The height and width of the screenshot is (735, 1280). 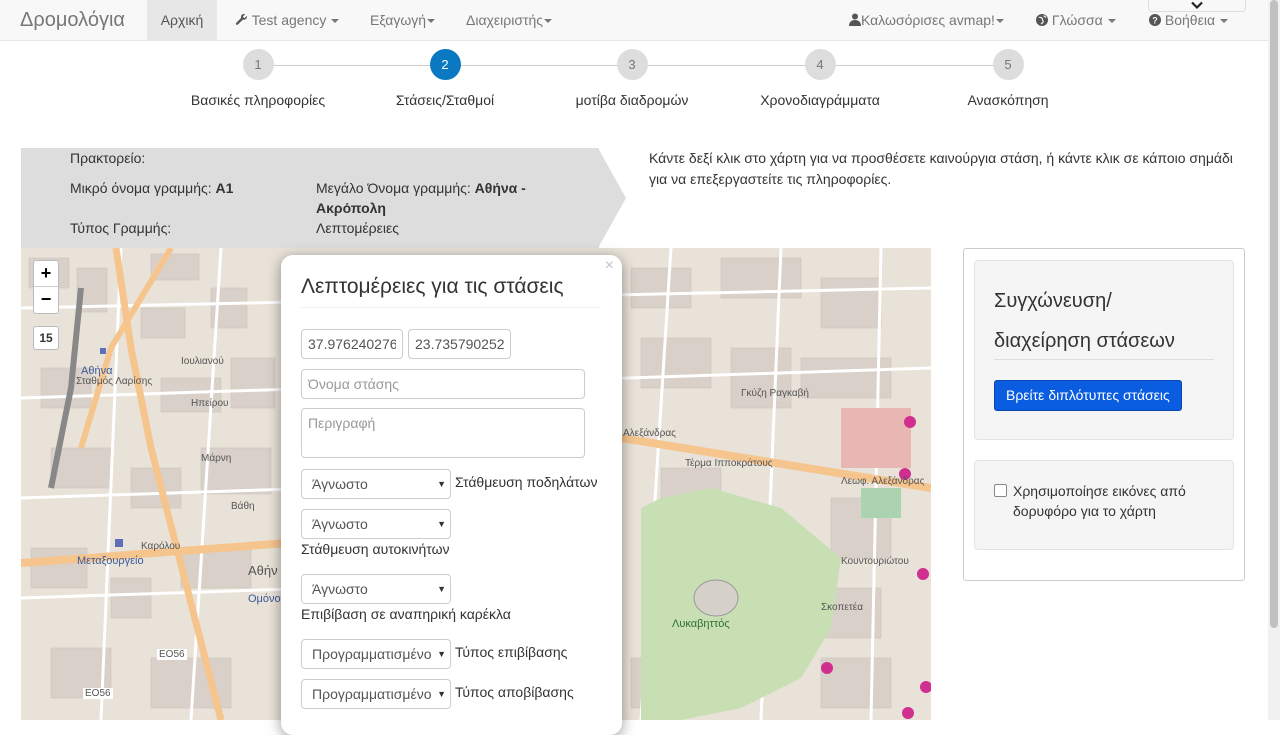 I want to click on wheelchair-label: Επιβίβαση σε αναπηρική καρέκλα, so click(x=406, y=614).